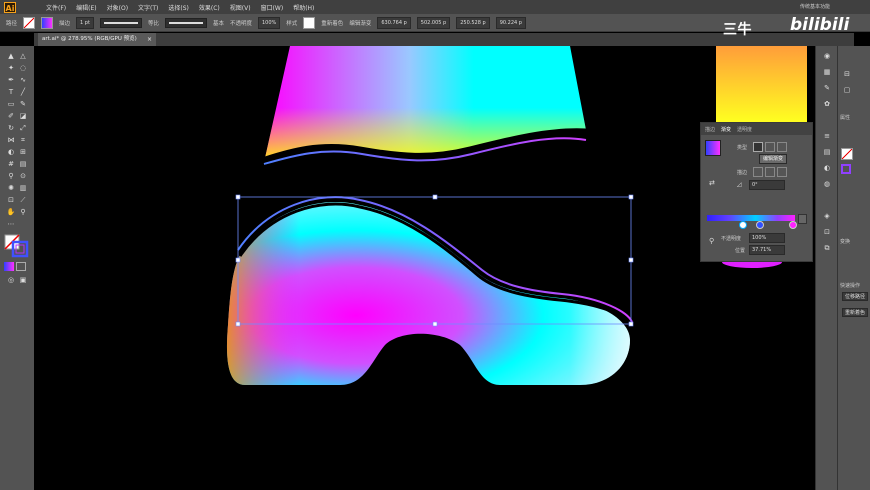 This screenshot has width=870, height=490. What do you see at coordinates (23, 128) in the screenshot?
I see `scale-tool-icon: ⤢` at bounding box center [23, 128].